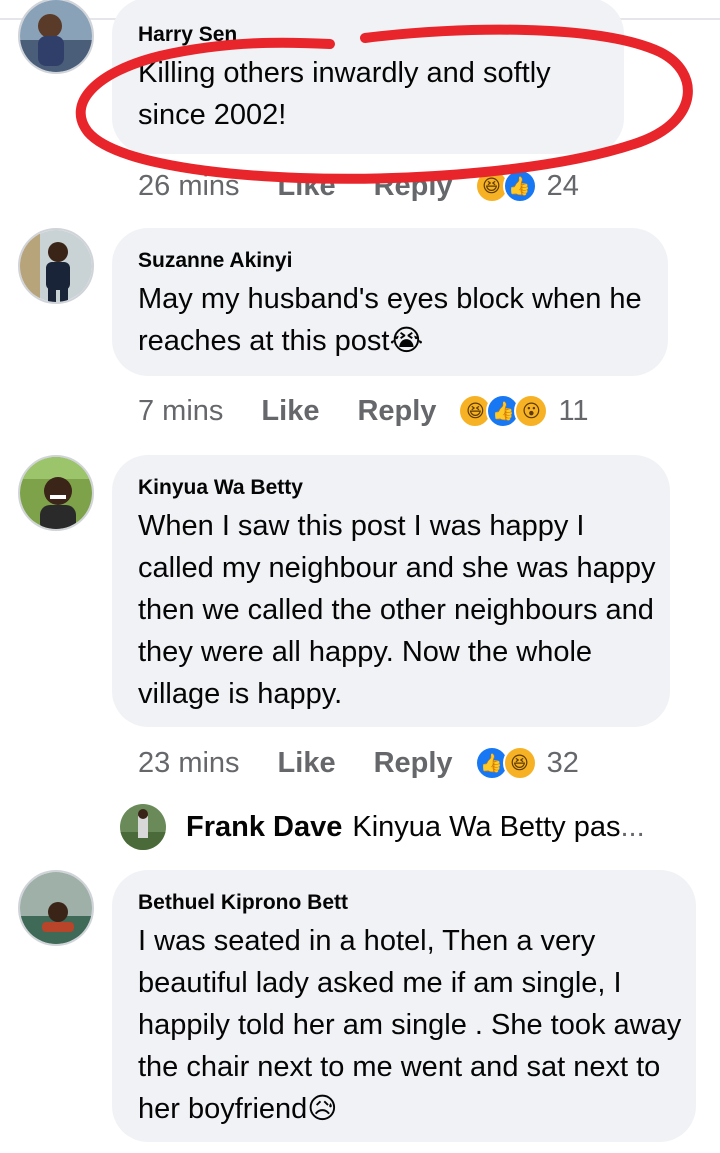 The image size is (720, 1153). Describe the element at coordinates (531, 411) in the screenshot. I see `wow-icon: 😮` at that location.